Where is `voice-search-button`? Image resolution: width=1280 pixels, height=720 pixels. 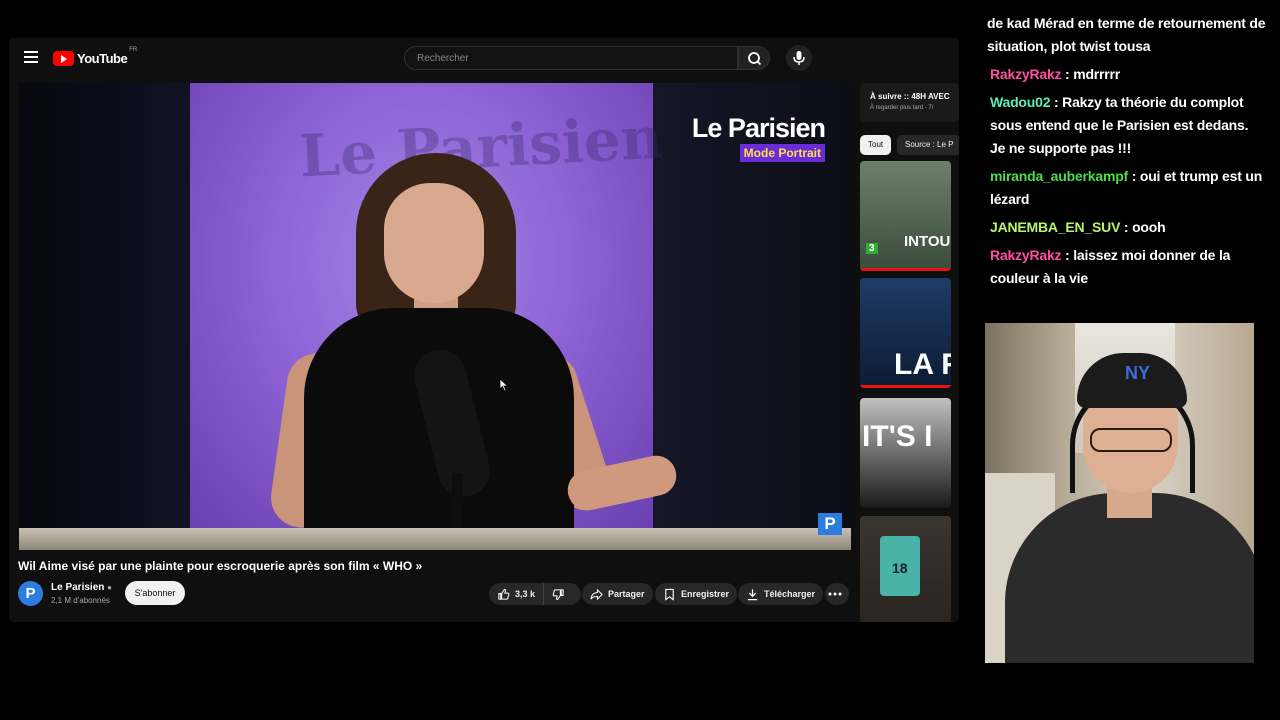 voice-search-button is located at coordinates (799, 58).